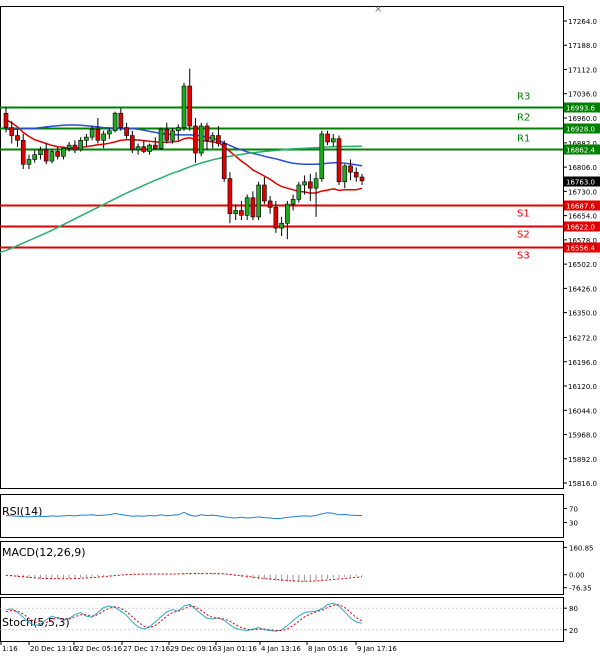  Describe the element at coordinates (378, 9) in the screenshot. I see `close-icon: ×` at that location.